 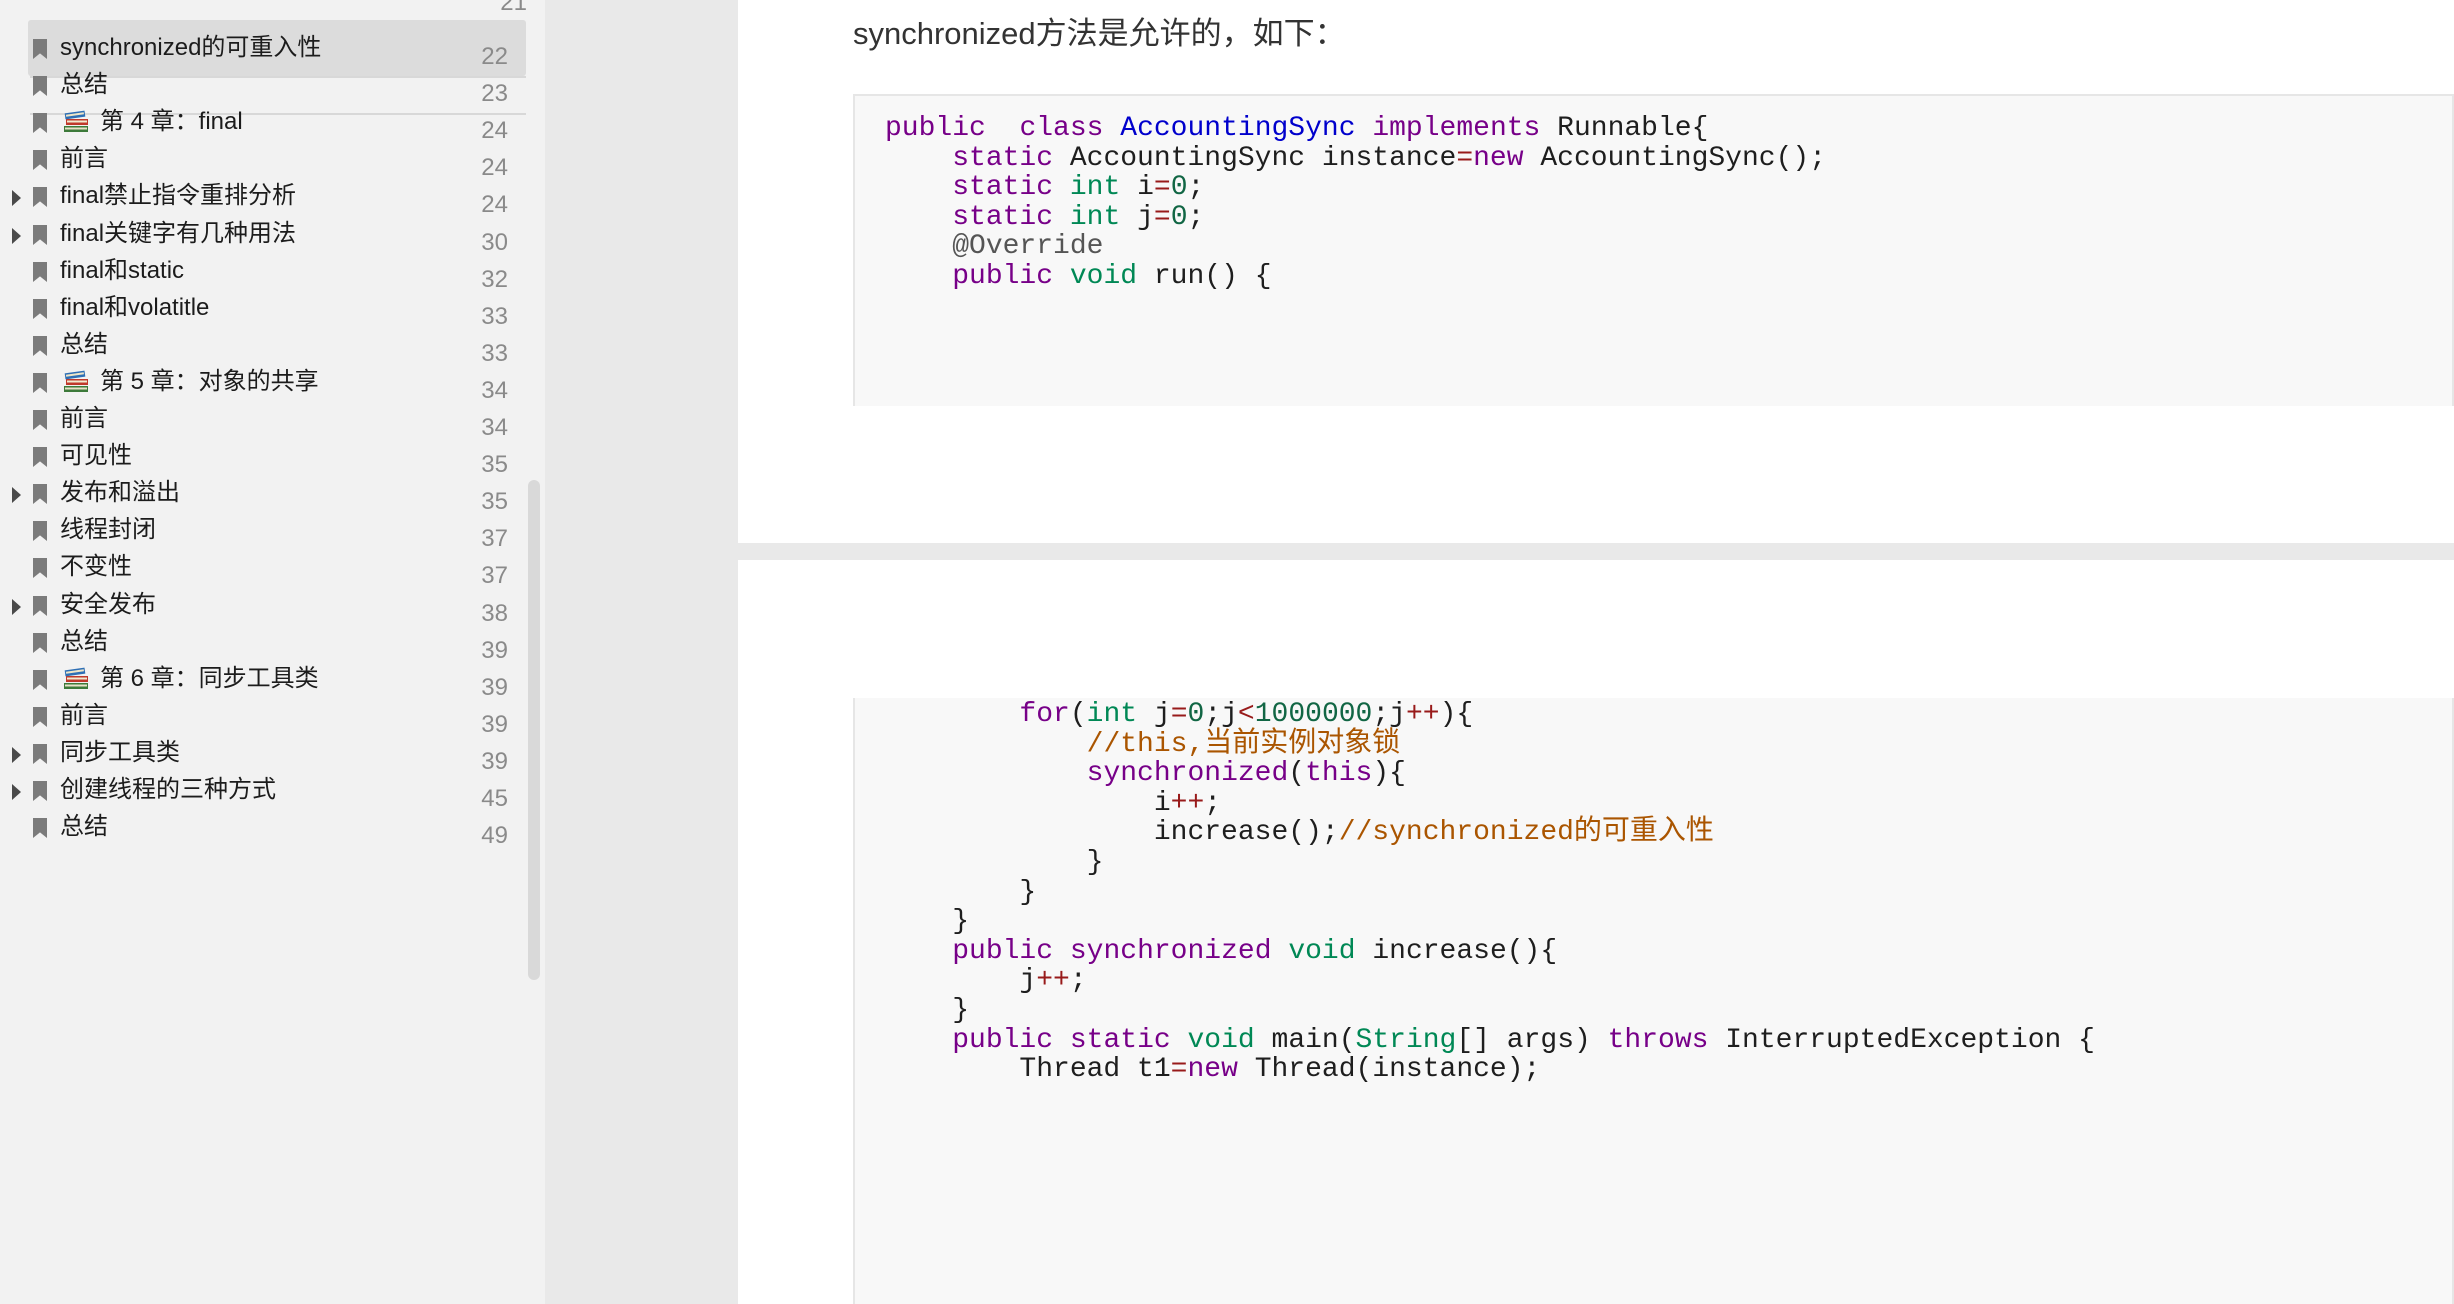 I want to click on toc-item-label: 总结, so click(x=84, y=826).